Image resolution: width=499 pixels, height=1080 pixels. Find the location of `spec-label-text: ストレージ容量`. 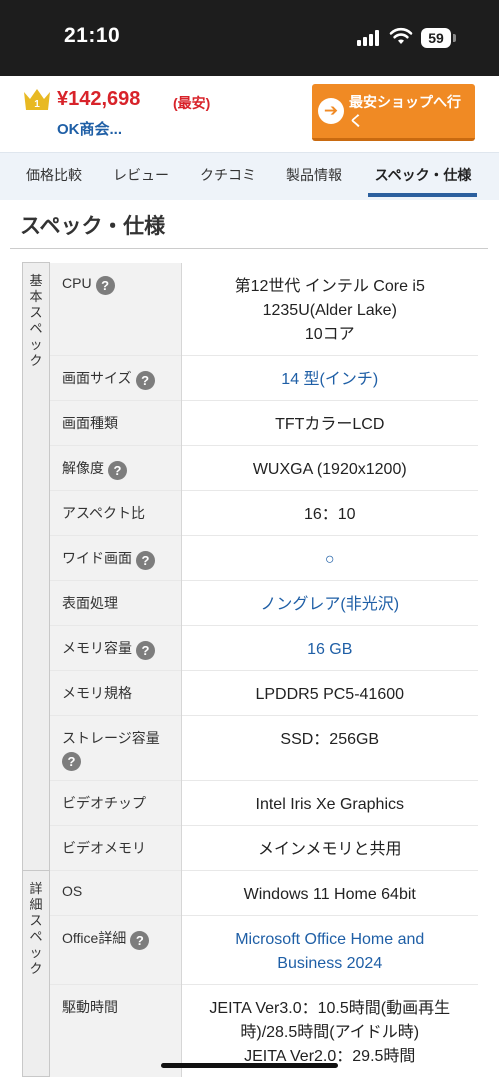

spec-label-text: ストレージ容量 is located at coordinates (111, 737).